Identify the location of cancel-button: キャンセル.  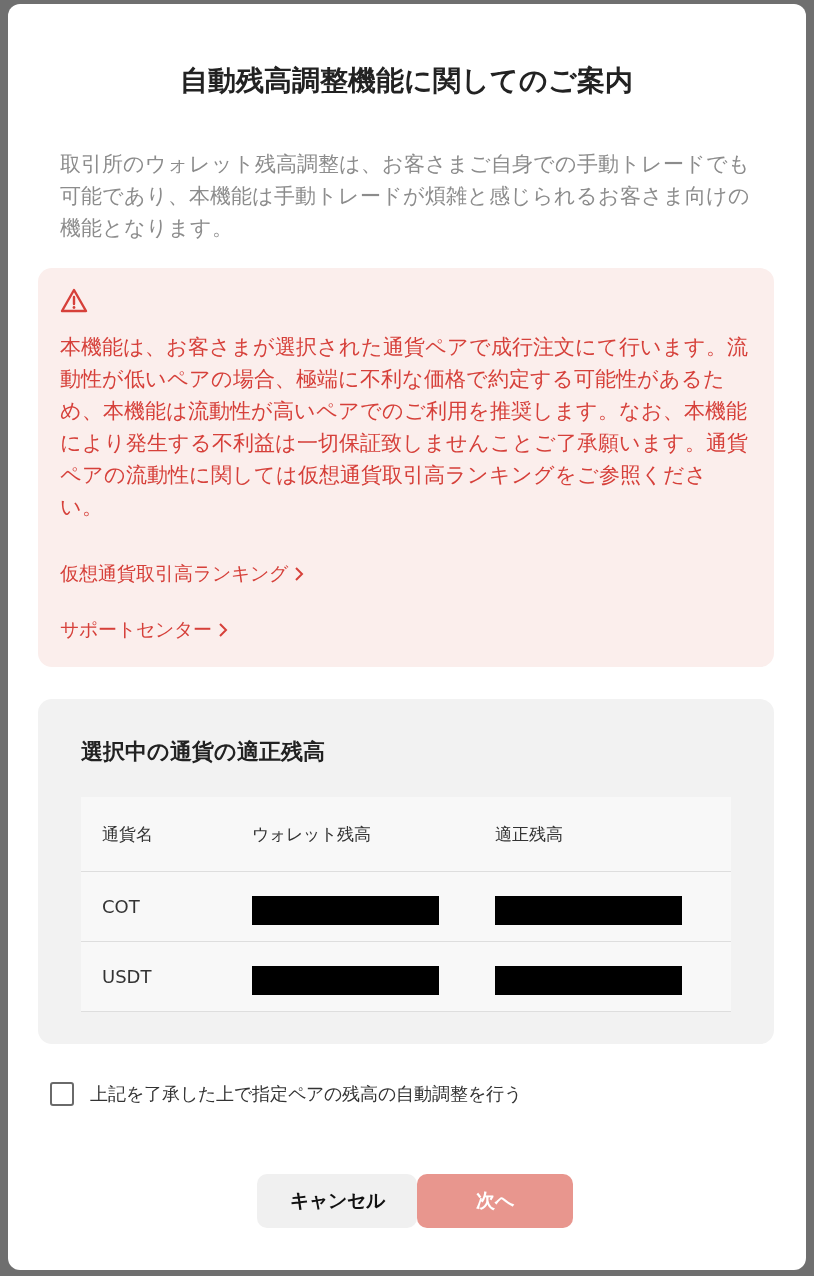
(337, 1201).